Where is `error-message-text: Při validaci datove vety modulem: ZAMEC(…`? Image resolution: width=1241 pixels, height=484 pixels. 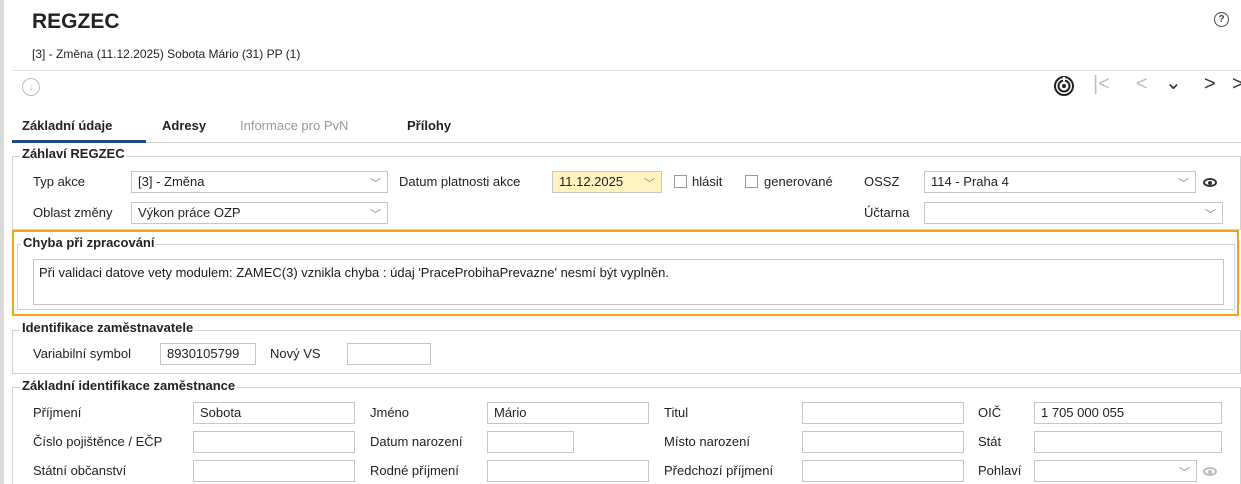
error-message-text: Při validaci datove vety modulem: ZAMEC(… is located at coordinates (354, 272).